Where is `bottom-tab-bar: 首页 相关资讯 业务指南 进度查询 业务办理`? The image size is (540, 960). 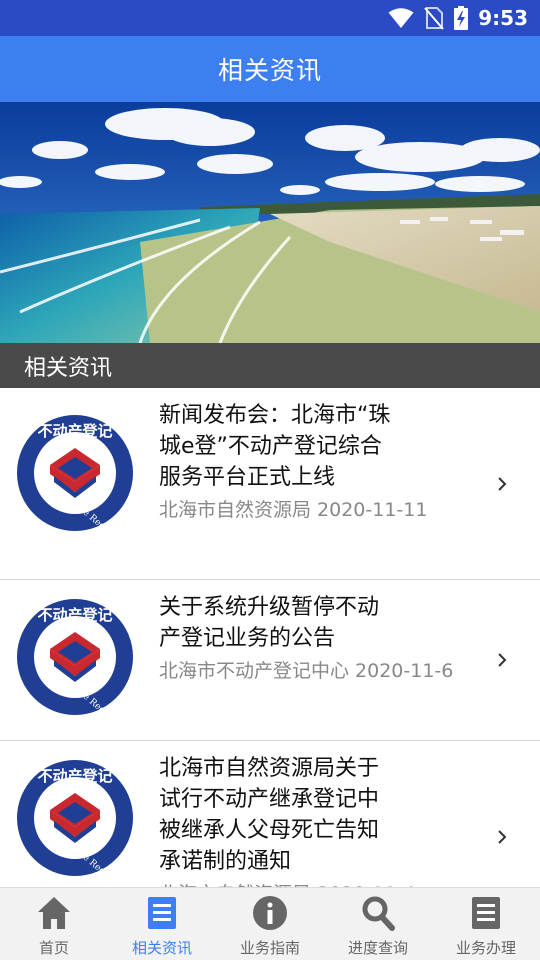 bottom-tab-bar: 首页 相关资讯 业务指南 进度查询 业务办理 is located at coordinates (270, 923).